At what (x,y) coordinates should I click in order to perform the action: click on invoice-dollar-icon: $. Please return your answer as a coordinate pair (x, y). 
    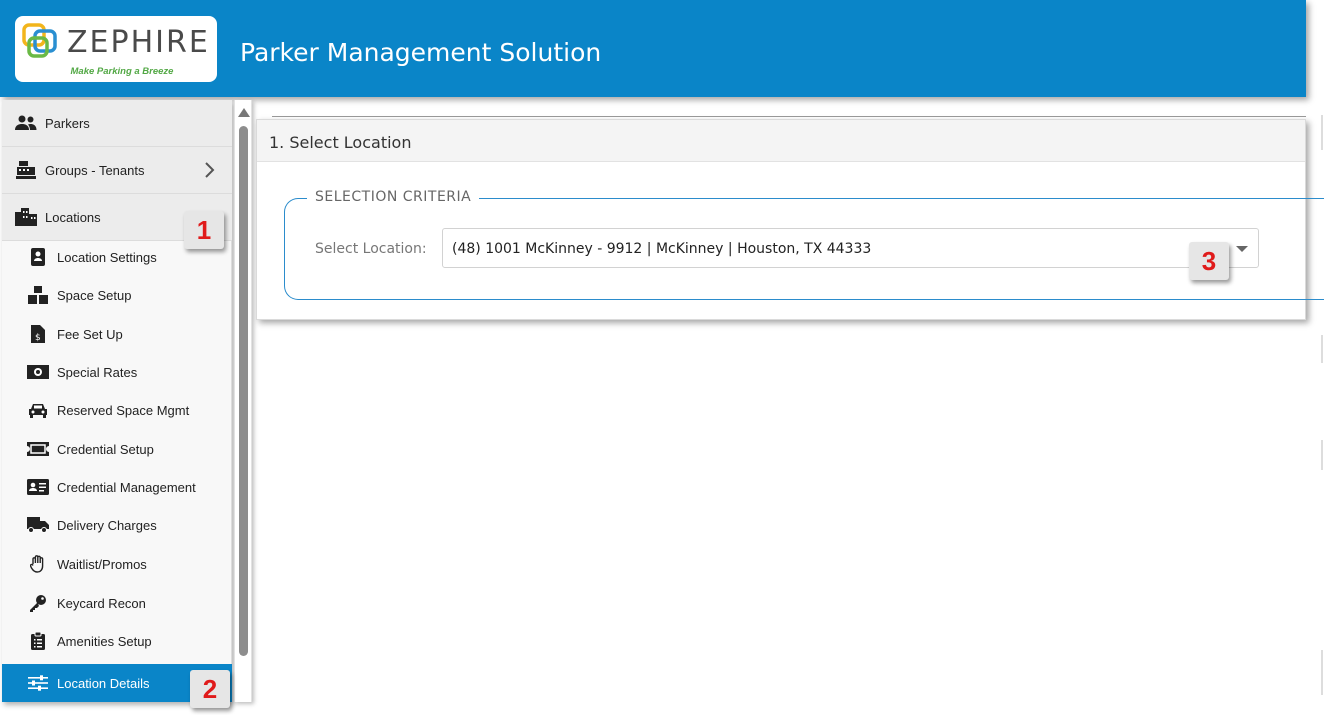
    Looking at the image, I should click on (38, 334).